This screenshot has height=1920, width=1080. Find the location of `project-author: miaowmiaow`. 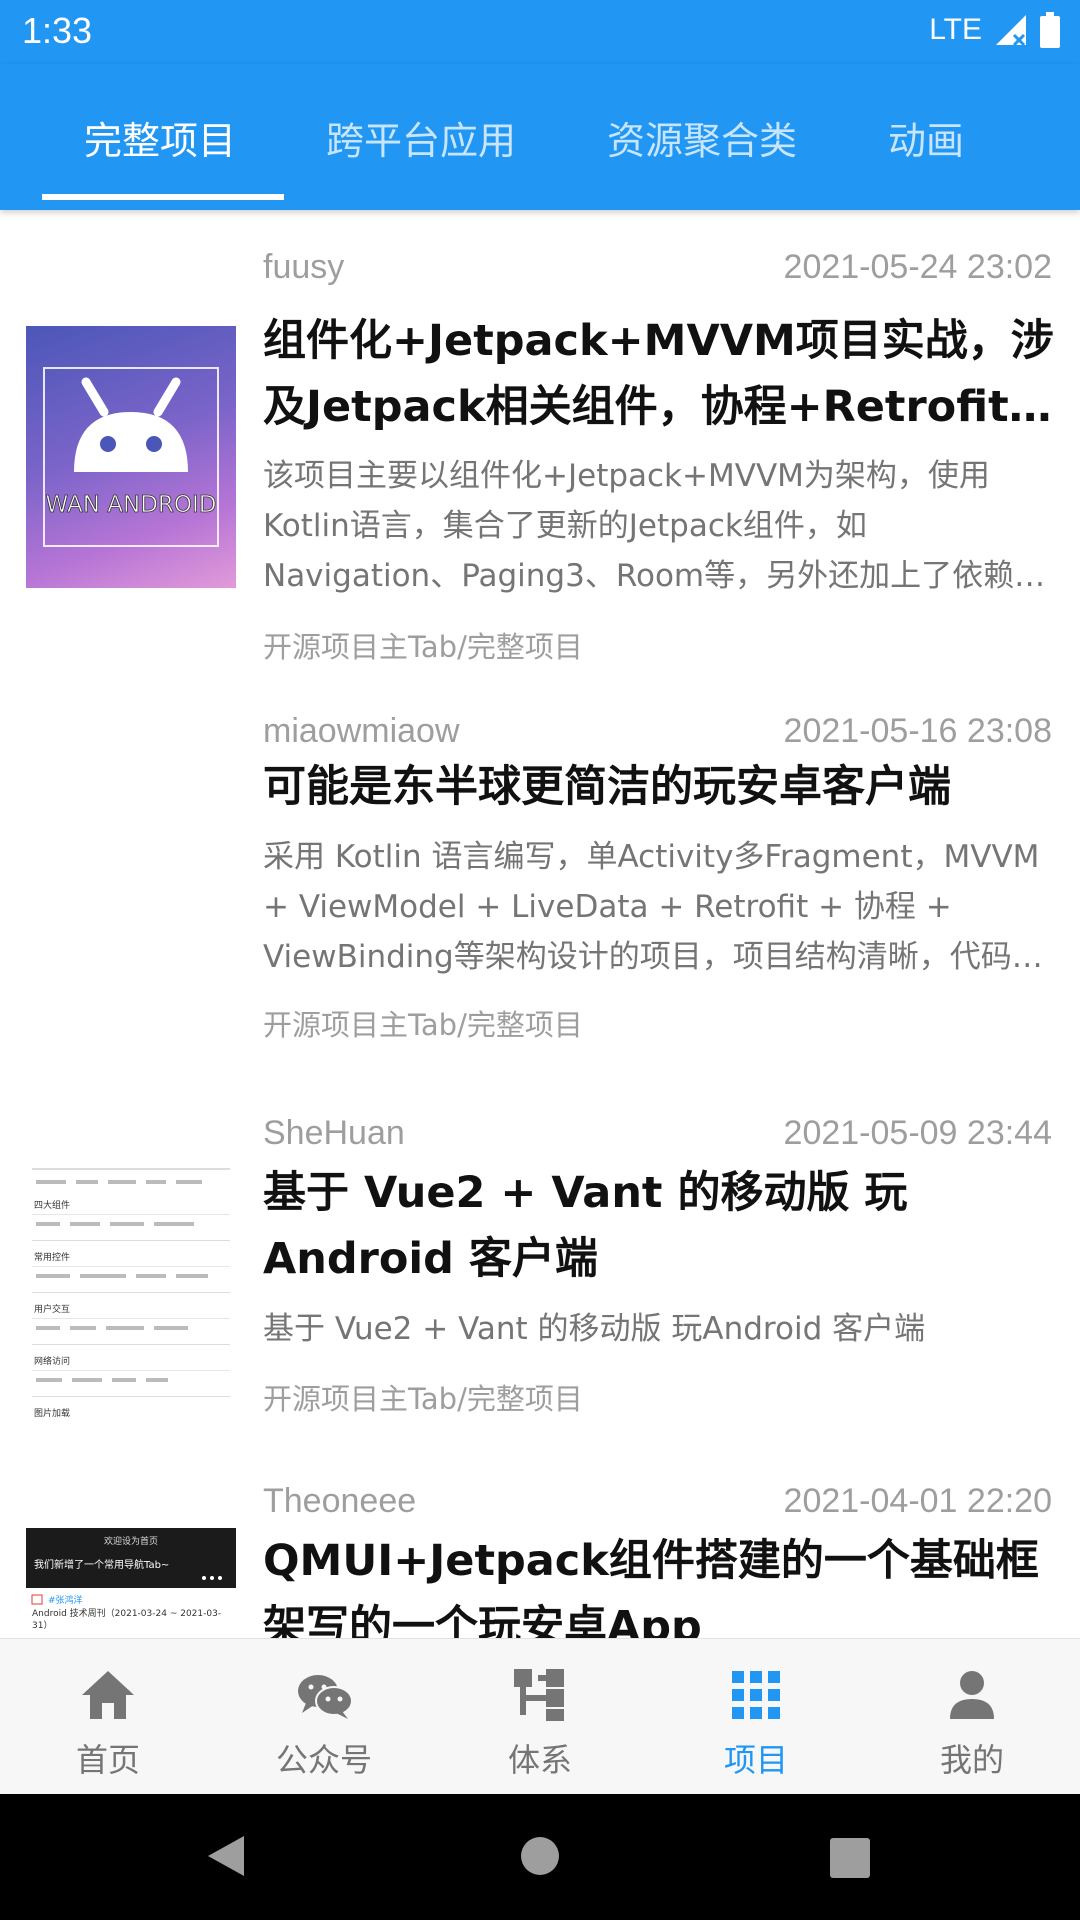

project-author: miaowmiaow is located at coordinates (361, 731).